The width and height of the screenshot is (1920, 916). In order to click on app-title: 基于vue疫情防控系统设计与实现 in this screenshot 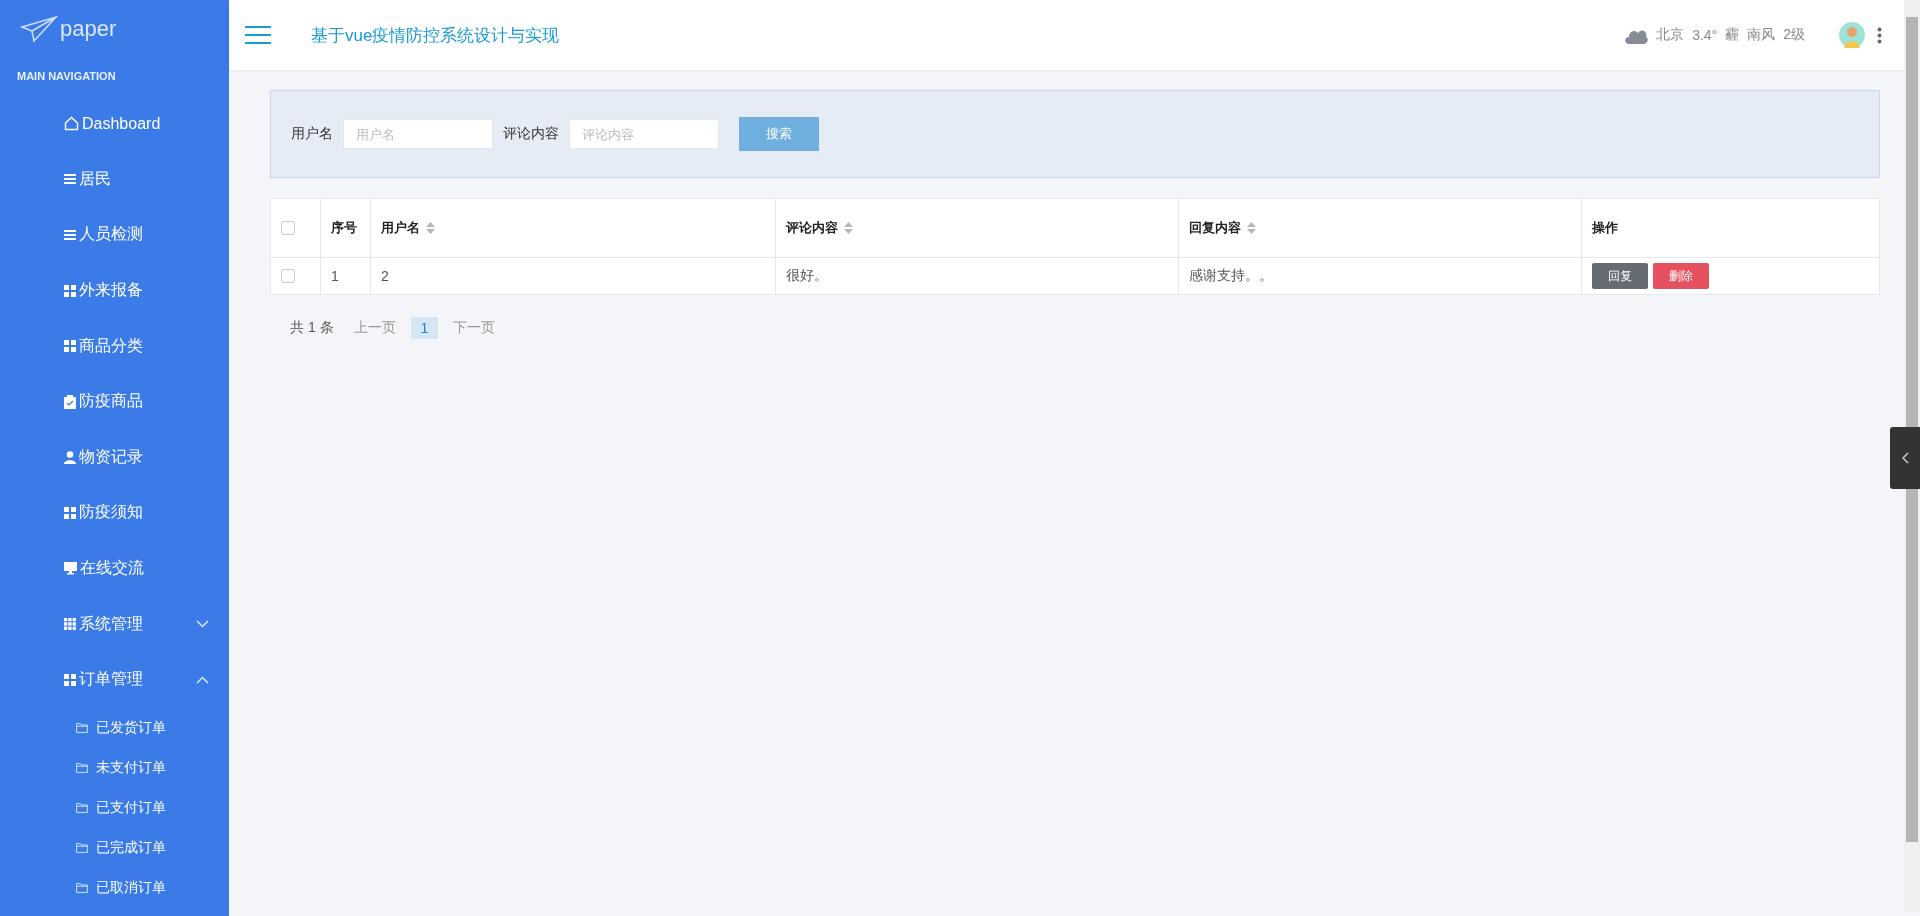, I will do `click(436, 35)`.